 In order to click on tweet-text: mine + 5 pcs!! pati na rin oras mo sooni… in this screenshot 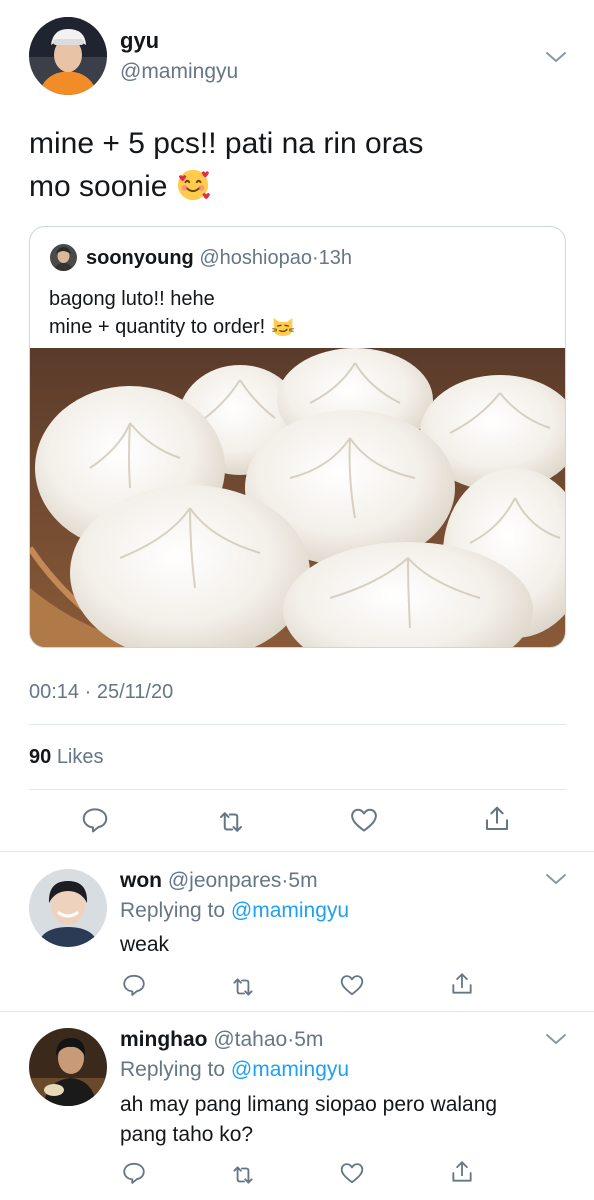, I will do `click(299, 165)`.